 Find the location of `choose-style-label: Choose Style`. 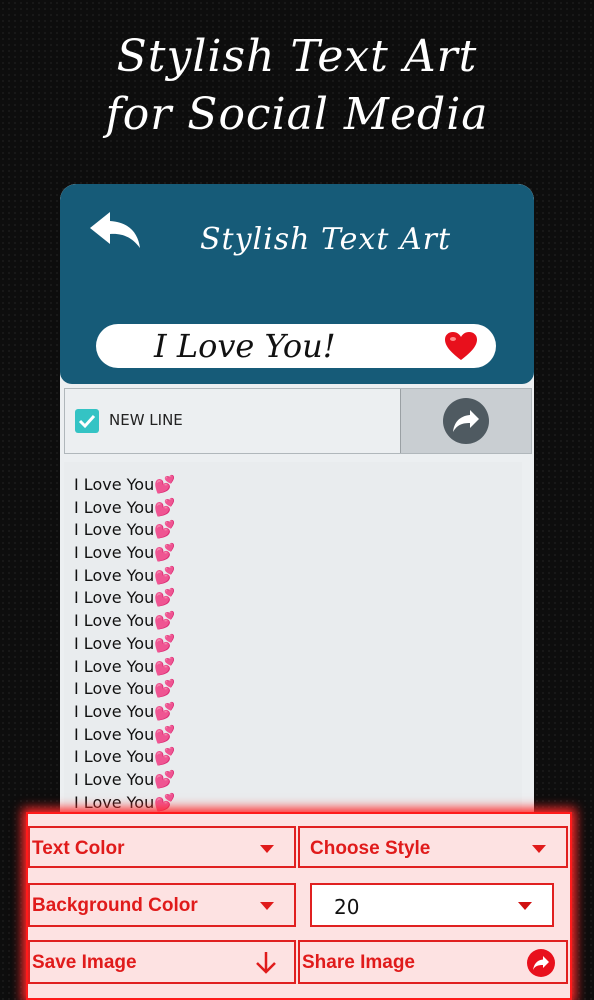

choose-style-label: Choose Style is located at coordinates (370, 848).